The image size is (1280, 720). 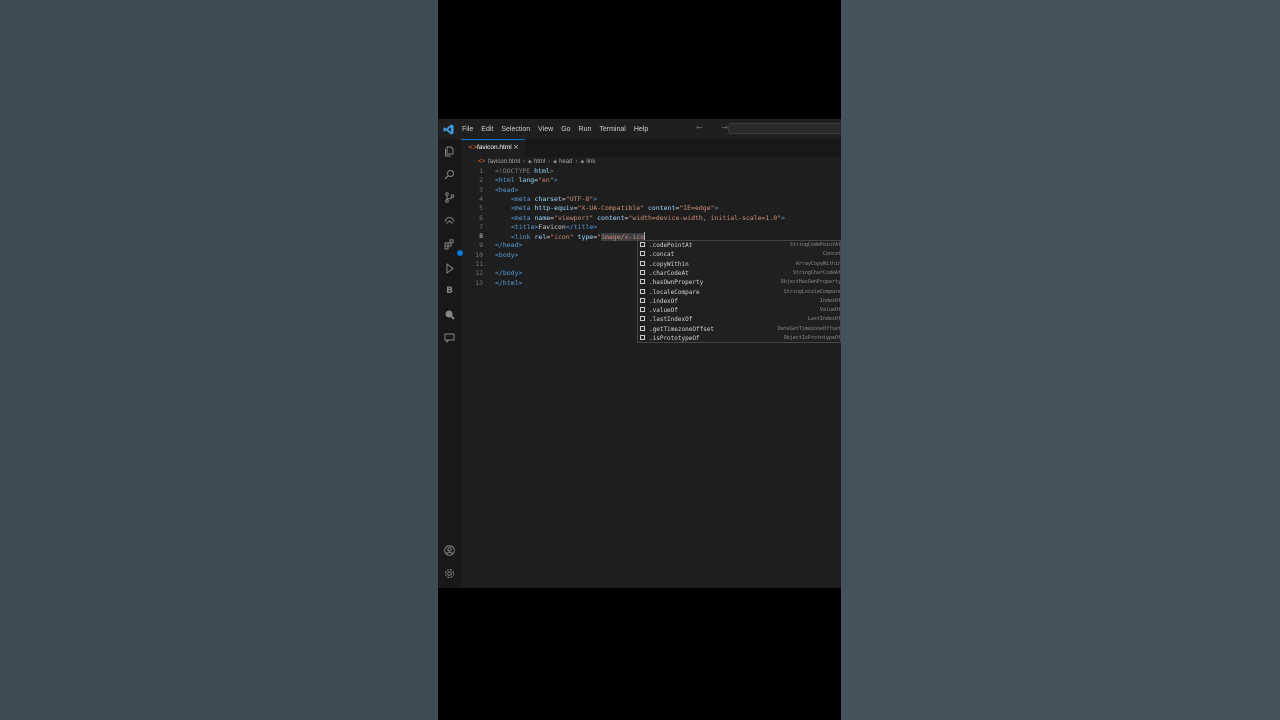 I want to click on menu-view: View, so click(x=545, y=129).